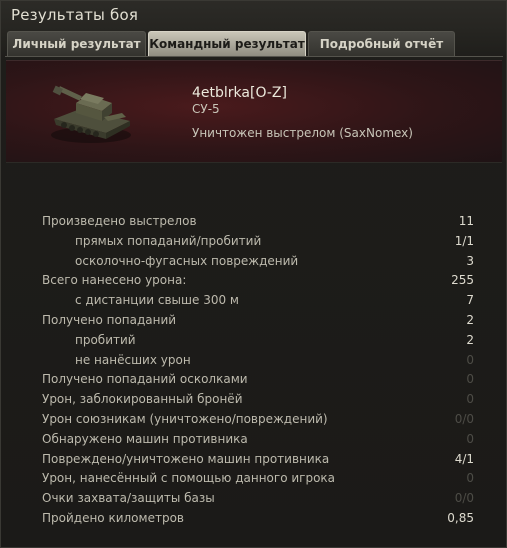 Image resolution: width=507 pixels, height=548 pixels. What do you see at coordinates (464, 458) in the screenshot?
I see `stat-value: 4/1` at bounding box center [464, 458].